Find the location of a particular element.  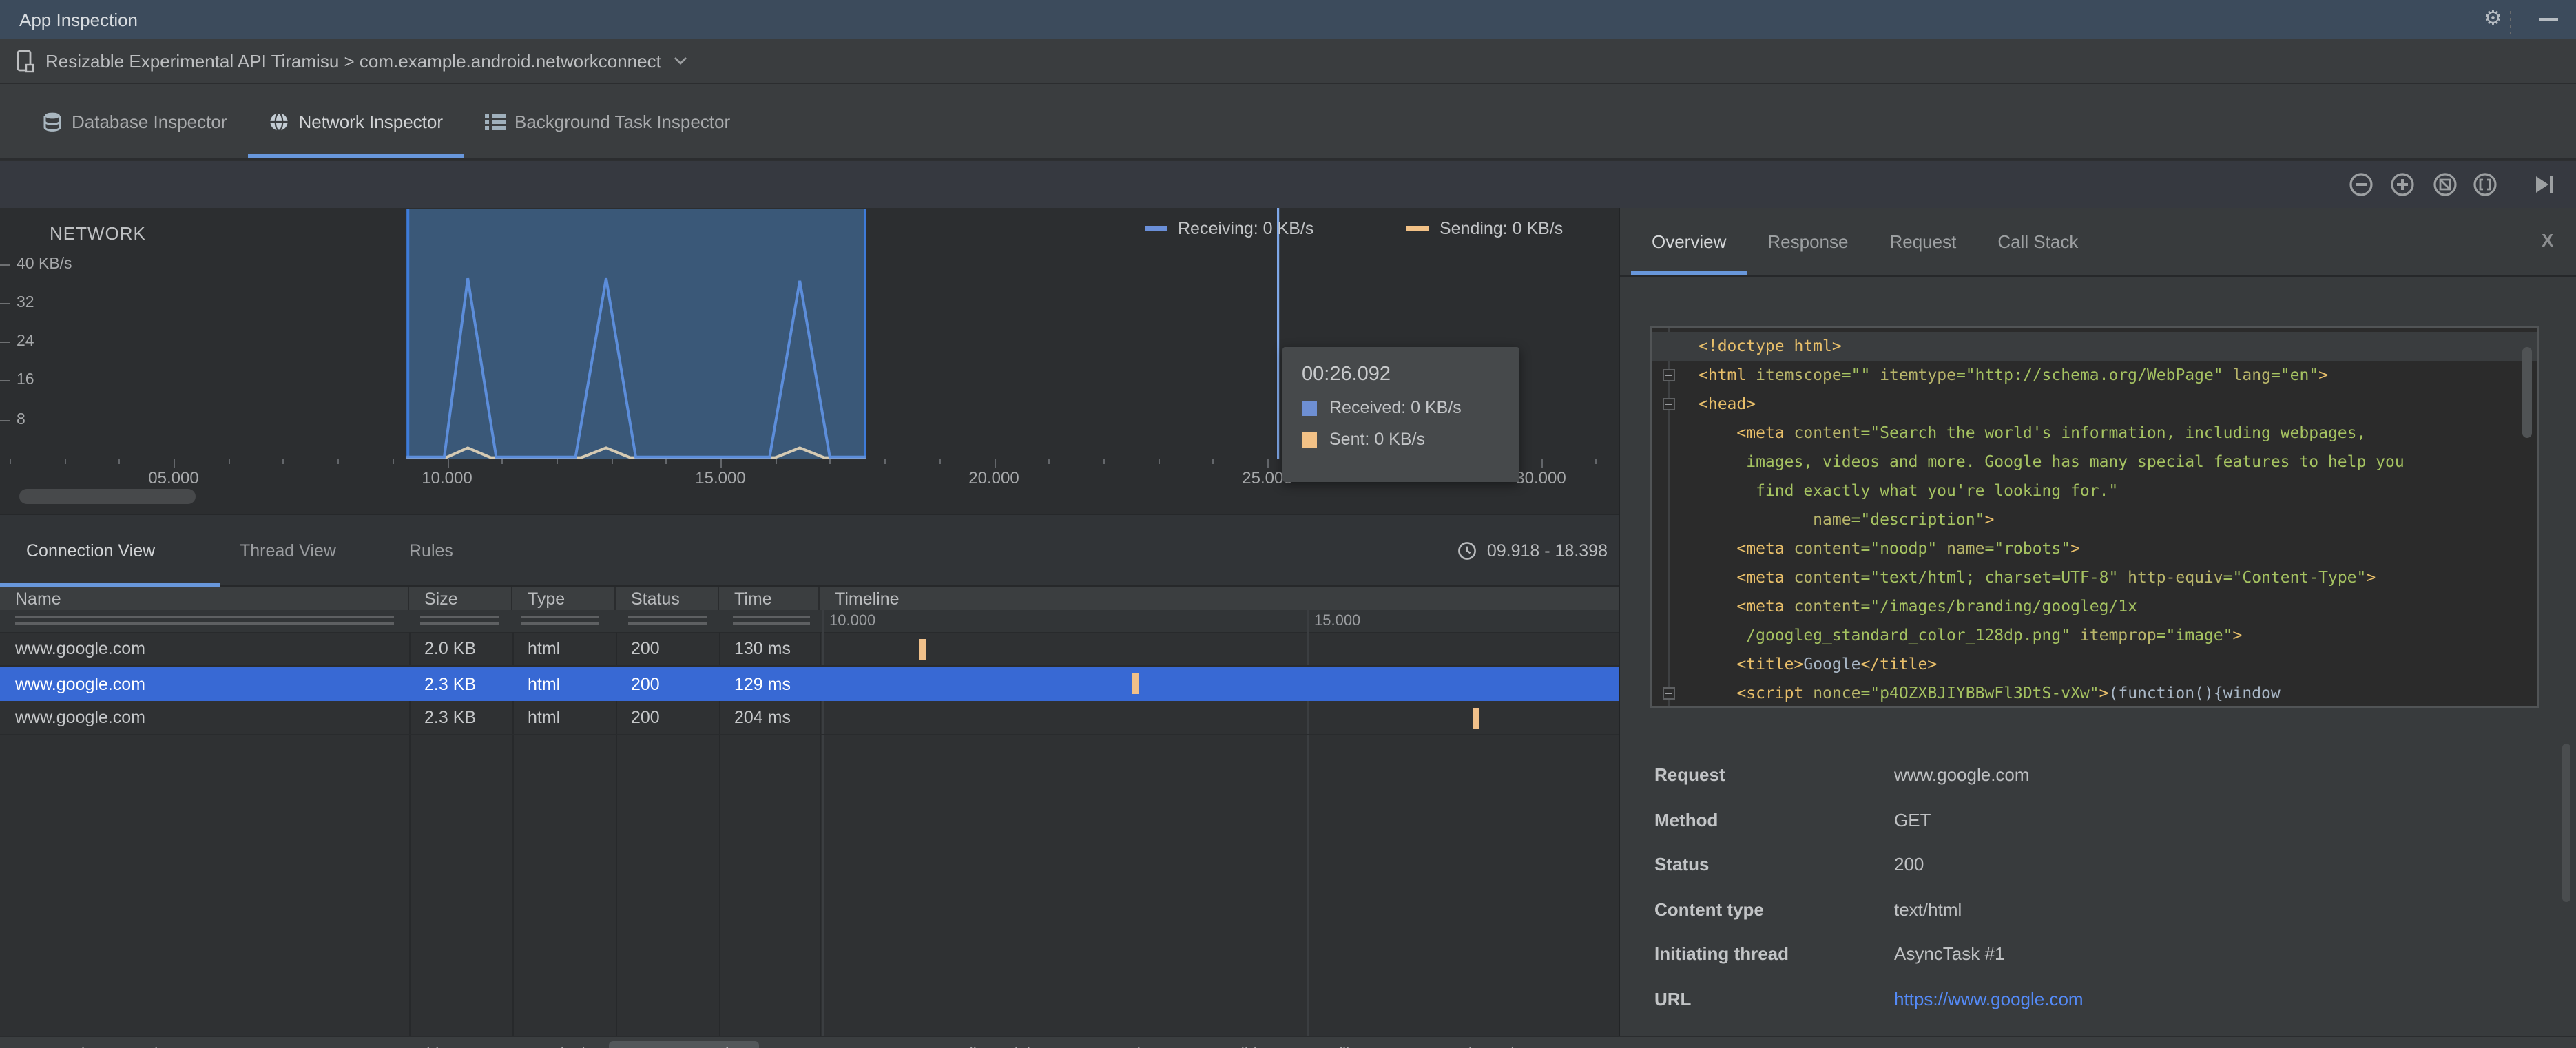

window-titlebar: App Inspection is located at coordinates (1288, 19).